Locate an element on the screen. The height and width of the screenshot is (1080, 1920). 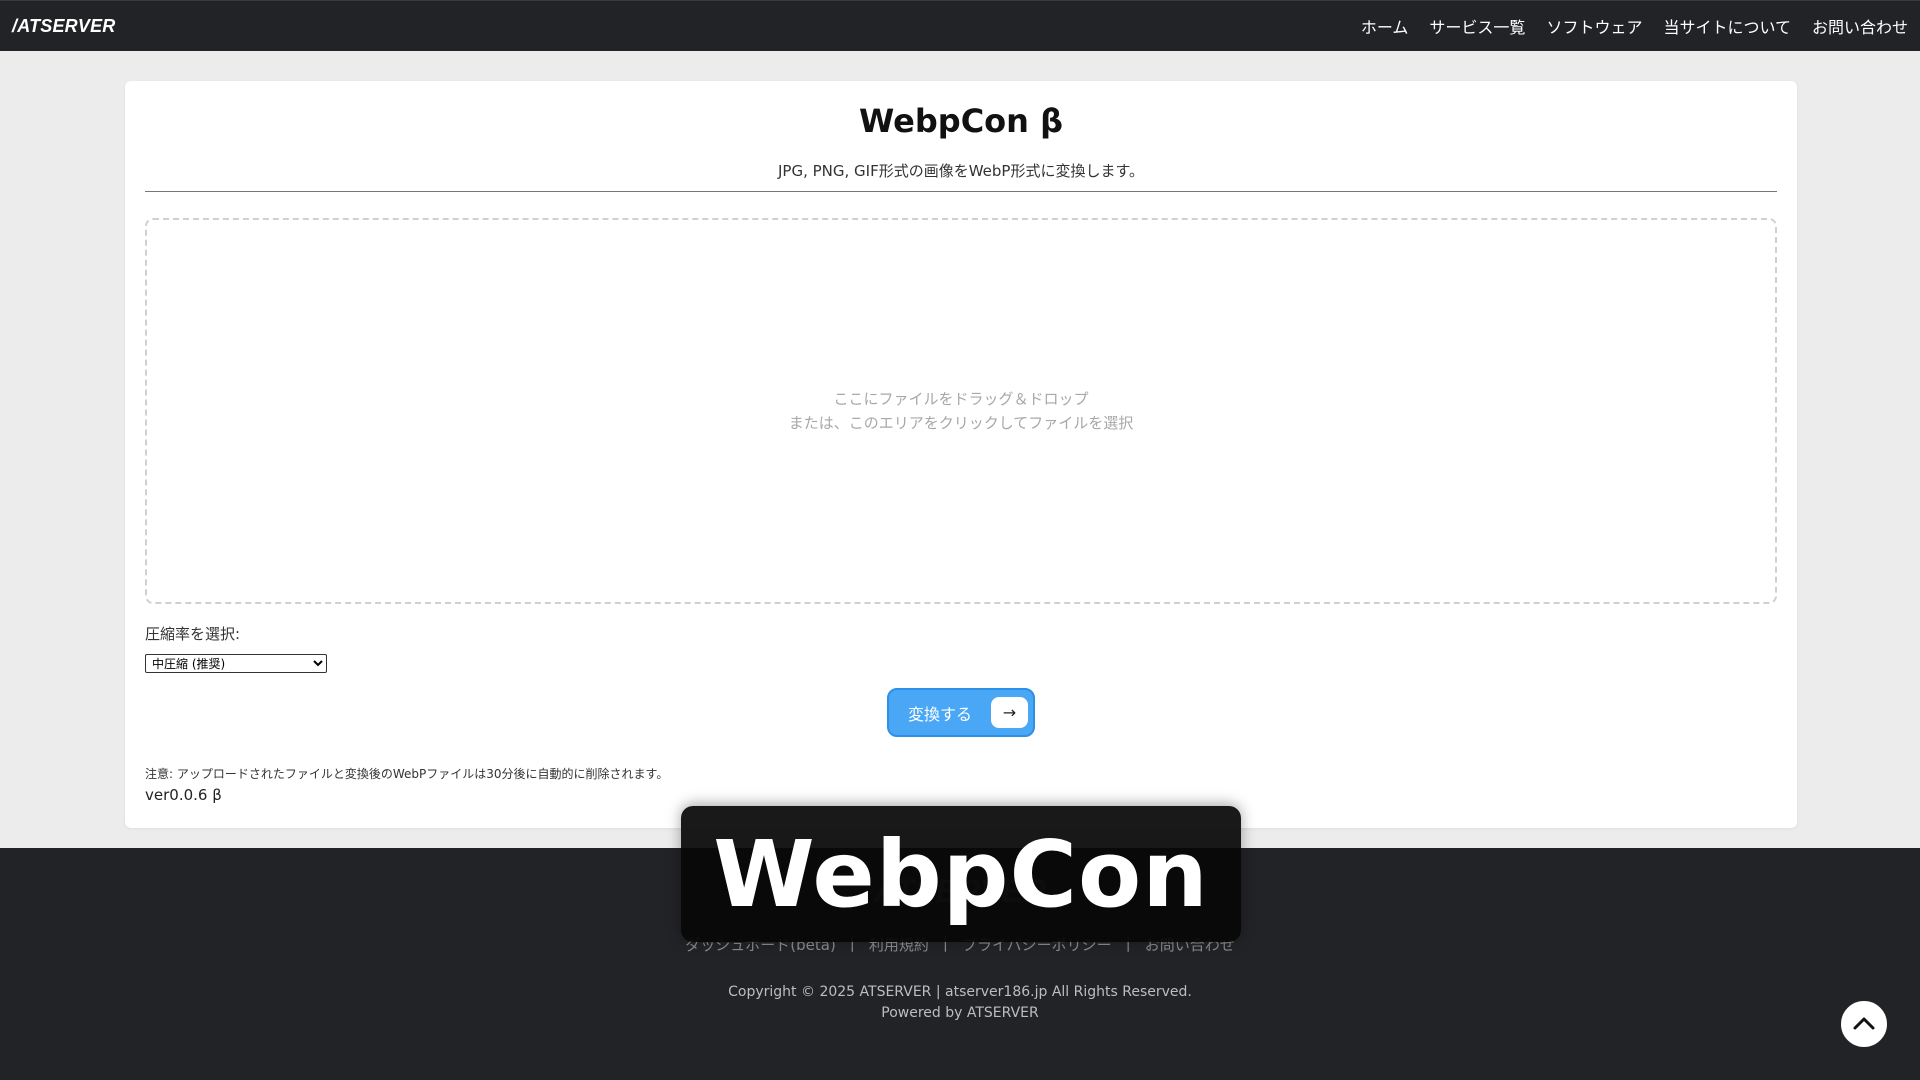
convert-button-label: 変換する is located at coordinates (940, 714).